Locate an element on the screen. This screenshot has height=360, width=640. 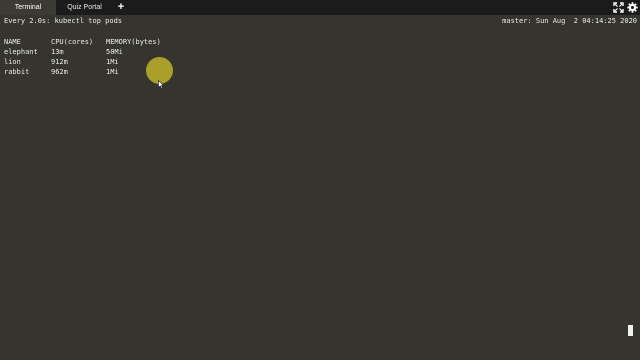
tab-bar: Terminal Quiz Portal + is located at coordinates (320, 7).